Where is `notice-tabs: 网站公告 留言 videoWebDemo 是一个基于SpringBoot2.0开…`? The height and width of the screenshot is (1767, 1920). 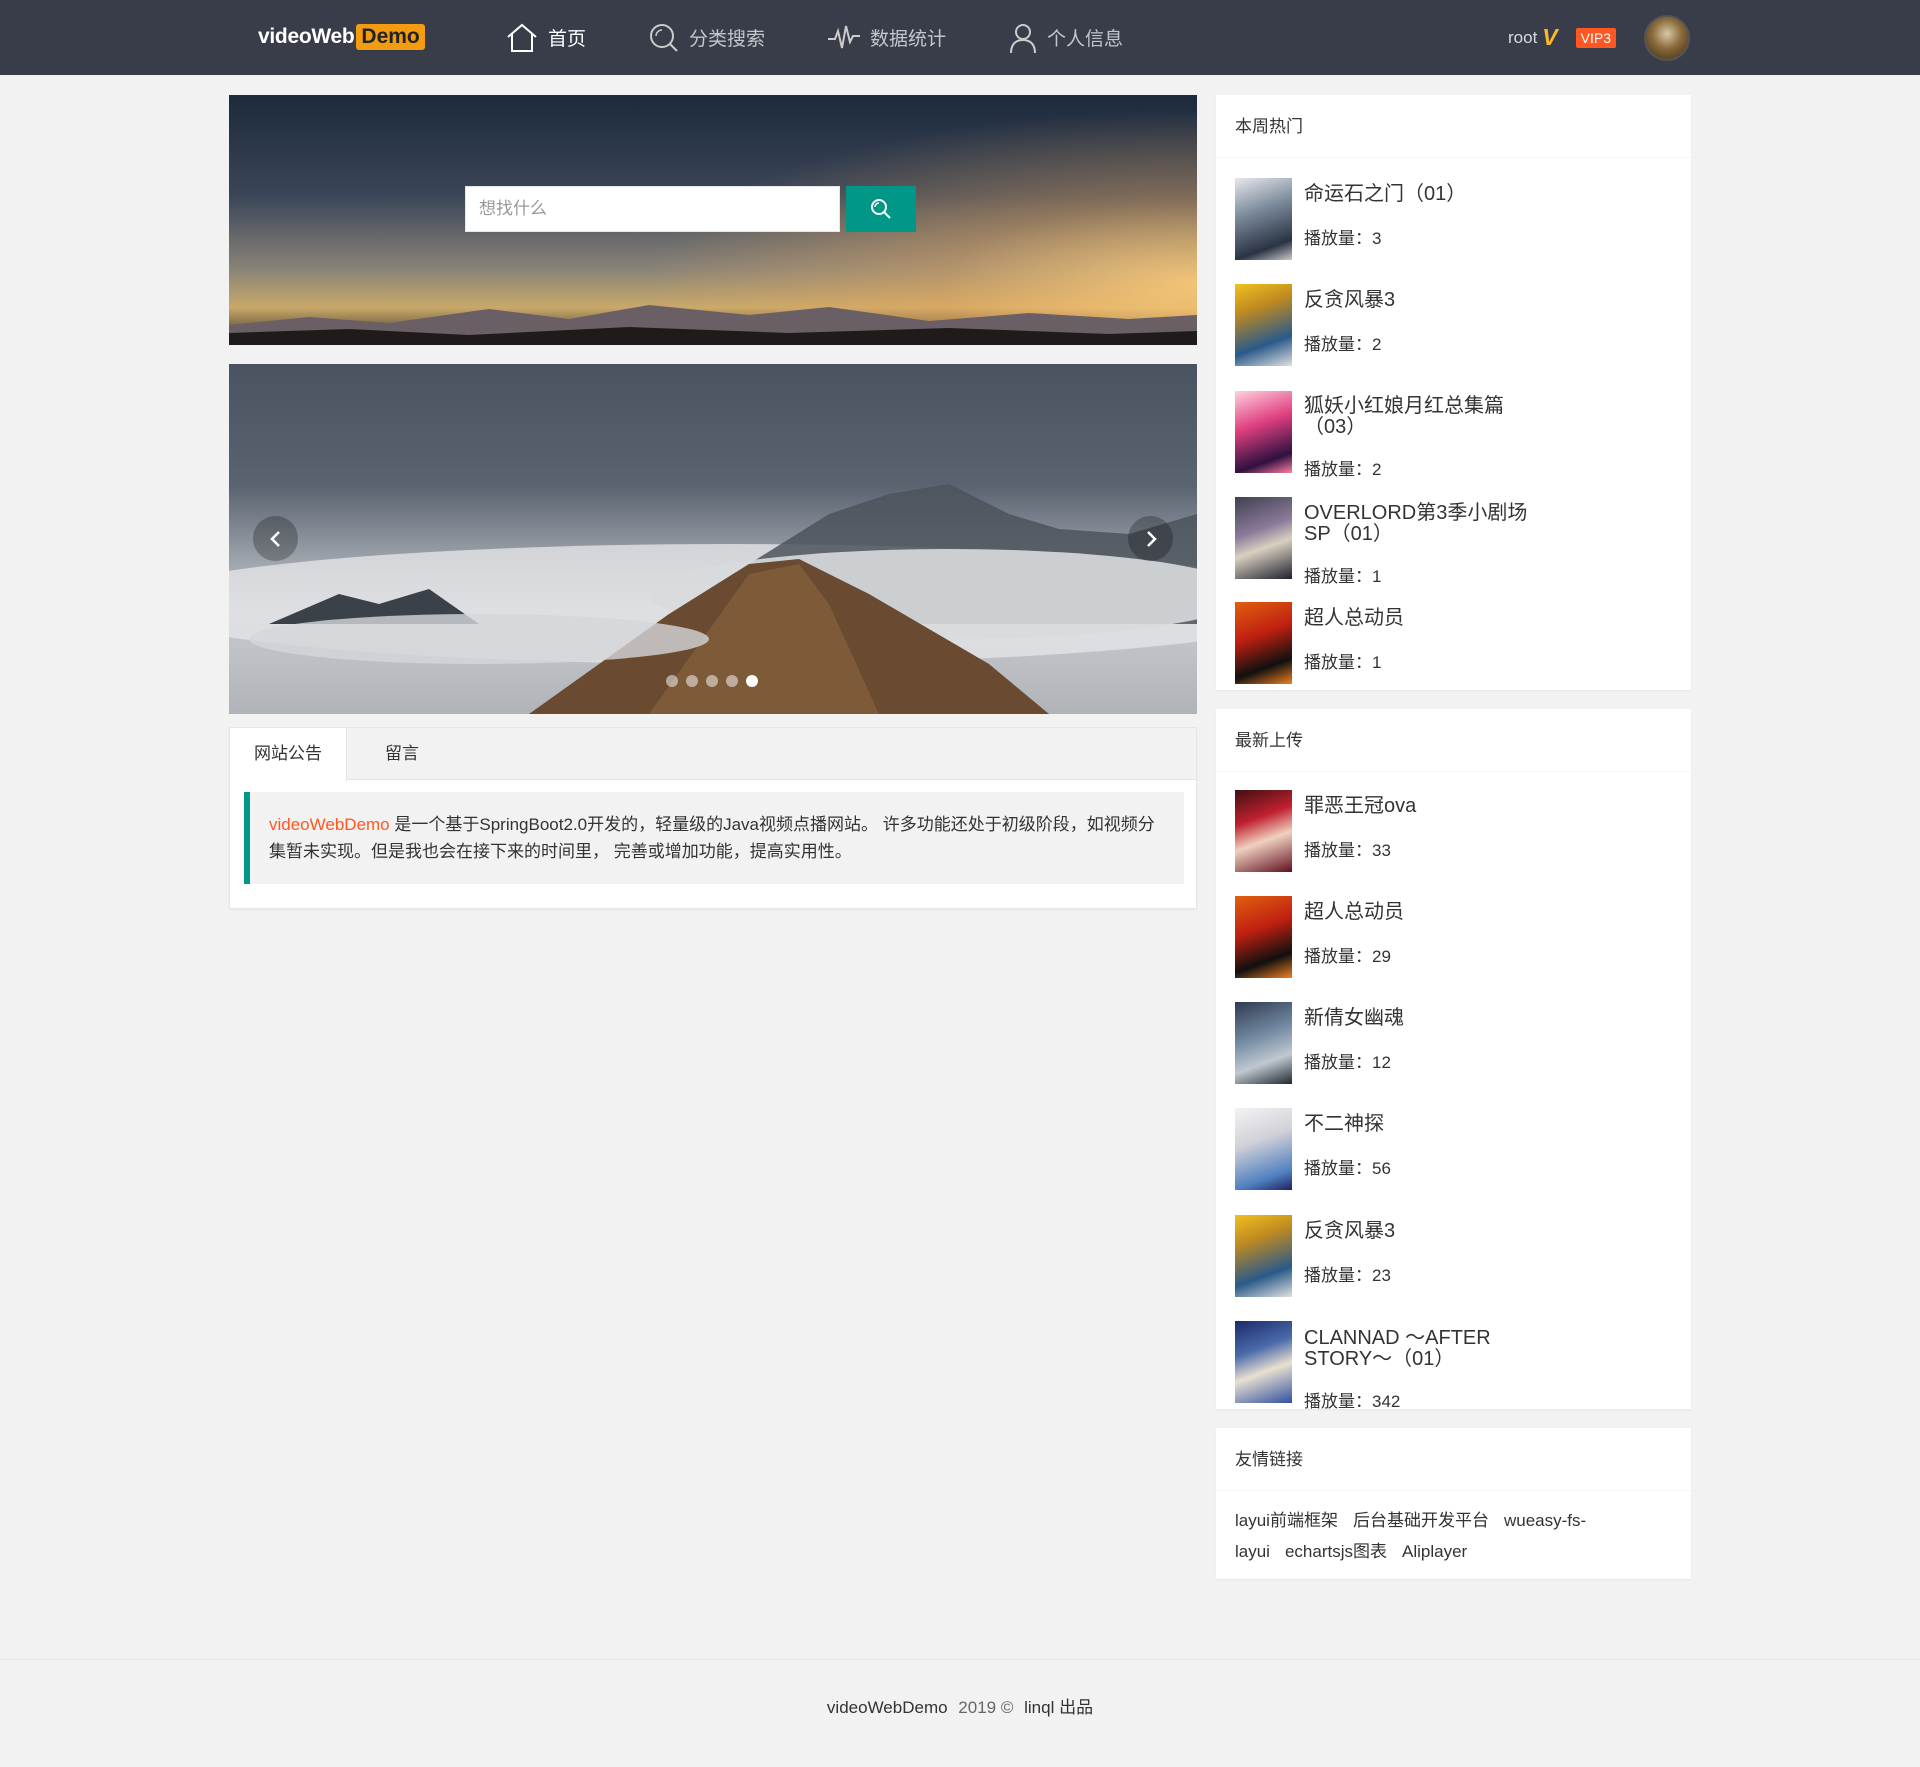
notice-tabs: 网站公告 留言 videoWebDemo 是一个基于SpringBoot2.0开… is located at coordinates (713, 818).